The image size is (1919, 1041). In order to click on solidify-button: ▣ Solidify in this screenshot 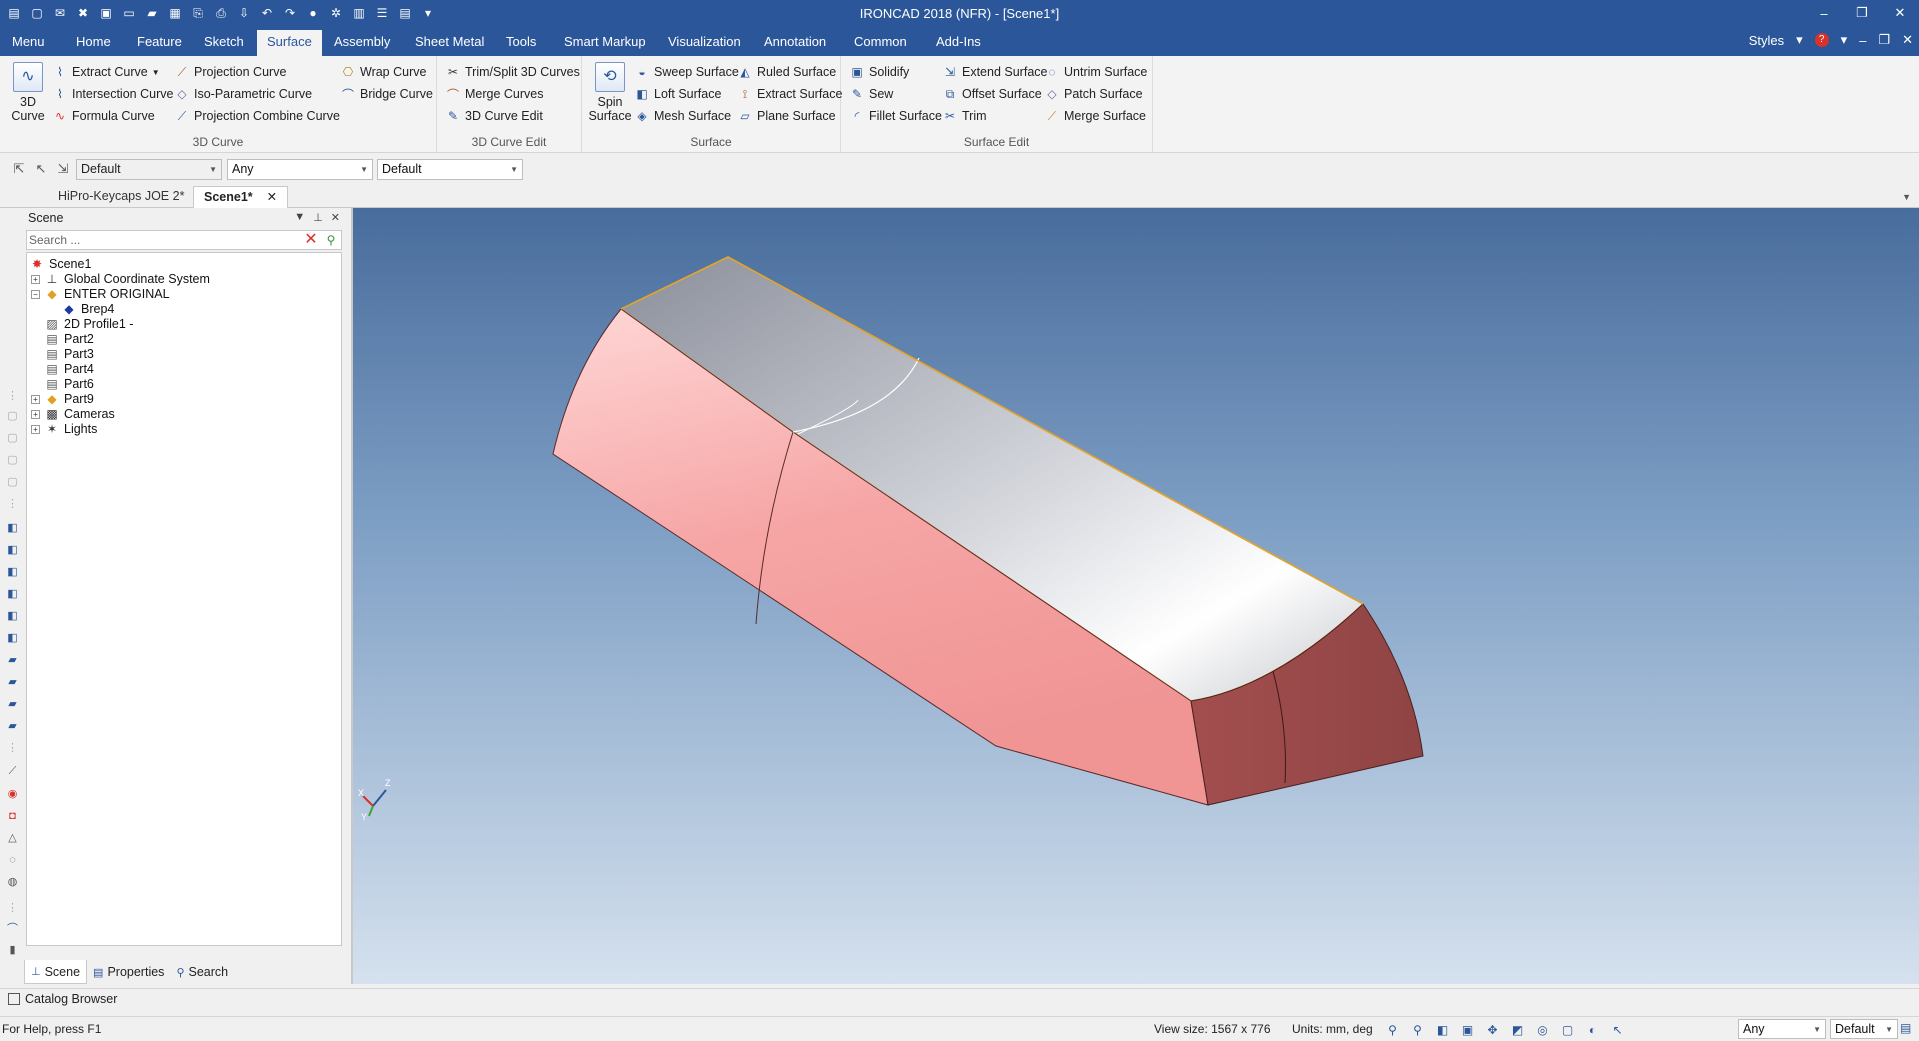, I will do `click(879, 72)`.